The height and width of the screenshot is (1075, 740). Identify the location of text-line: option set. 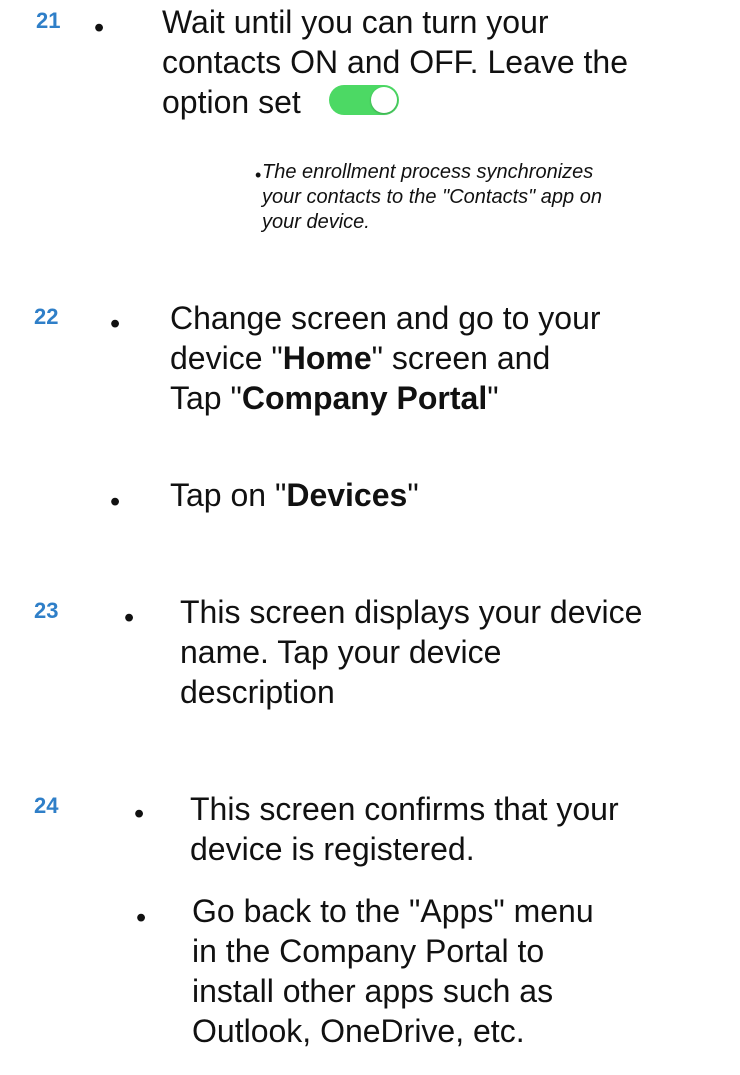
(395, 102).